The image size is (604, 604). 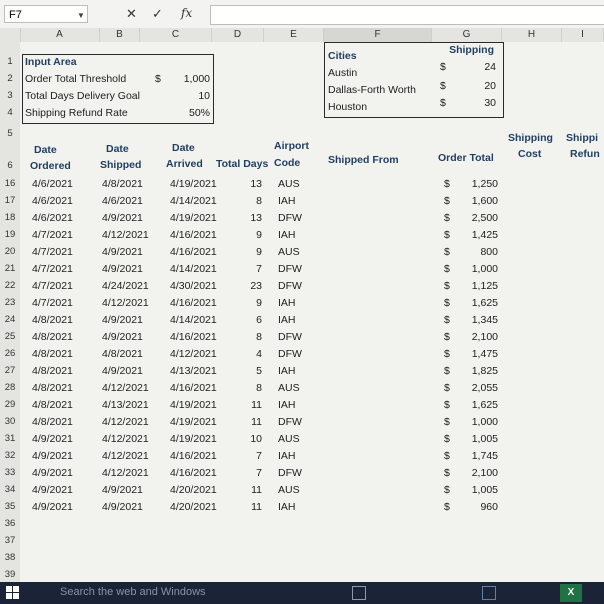 What do you see at coordinates (247, 371) in the screenshot?
I see `total-days-cell: 5` at bounding box center [247, 371].